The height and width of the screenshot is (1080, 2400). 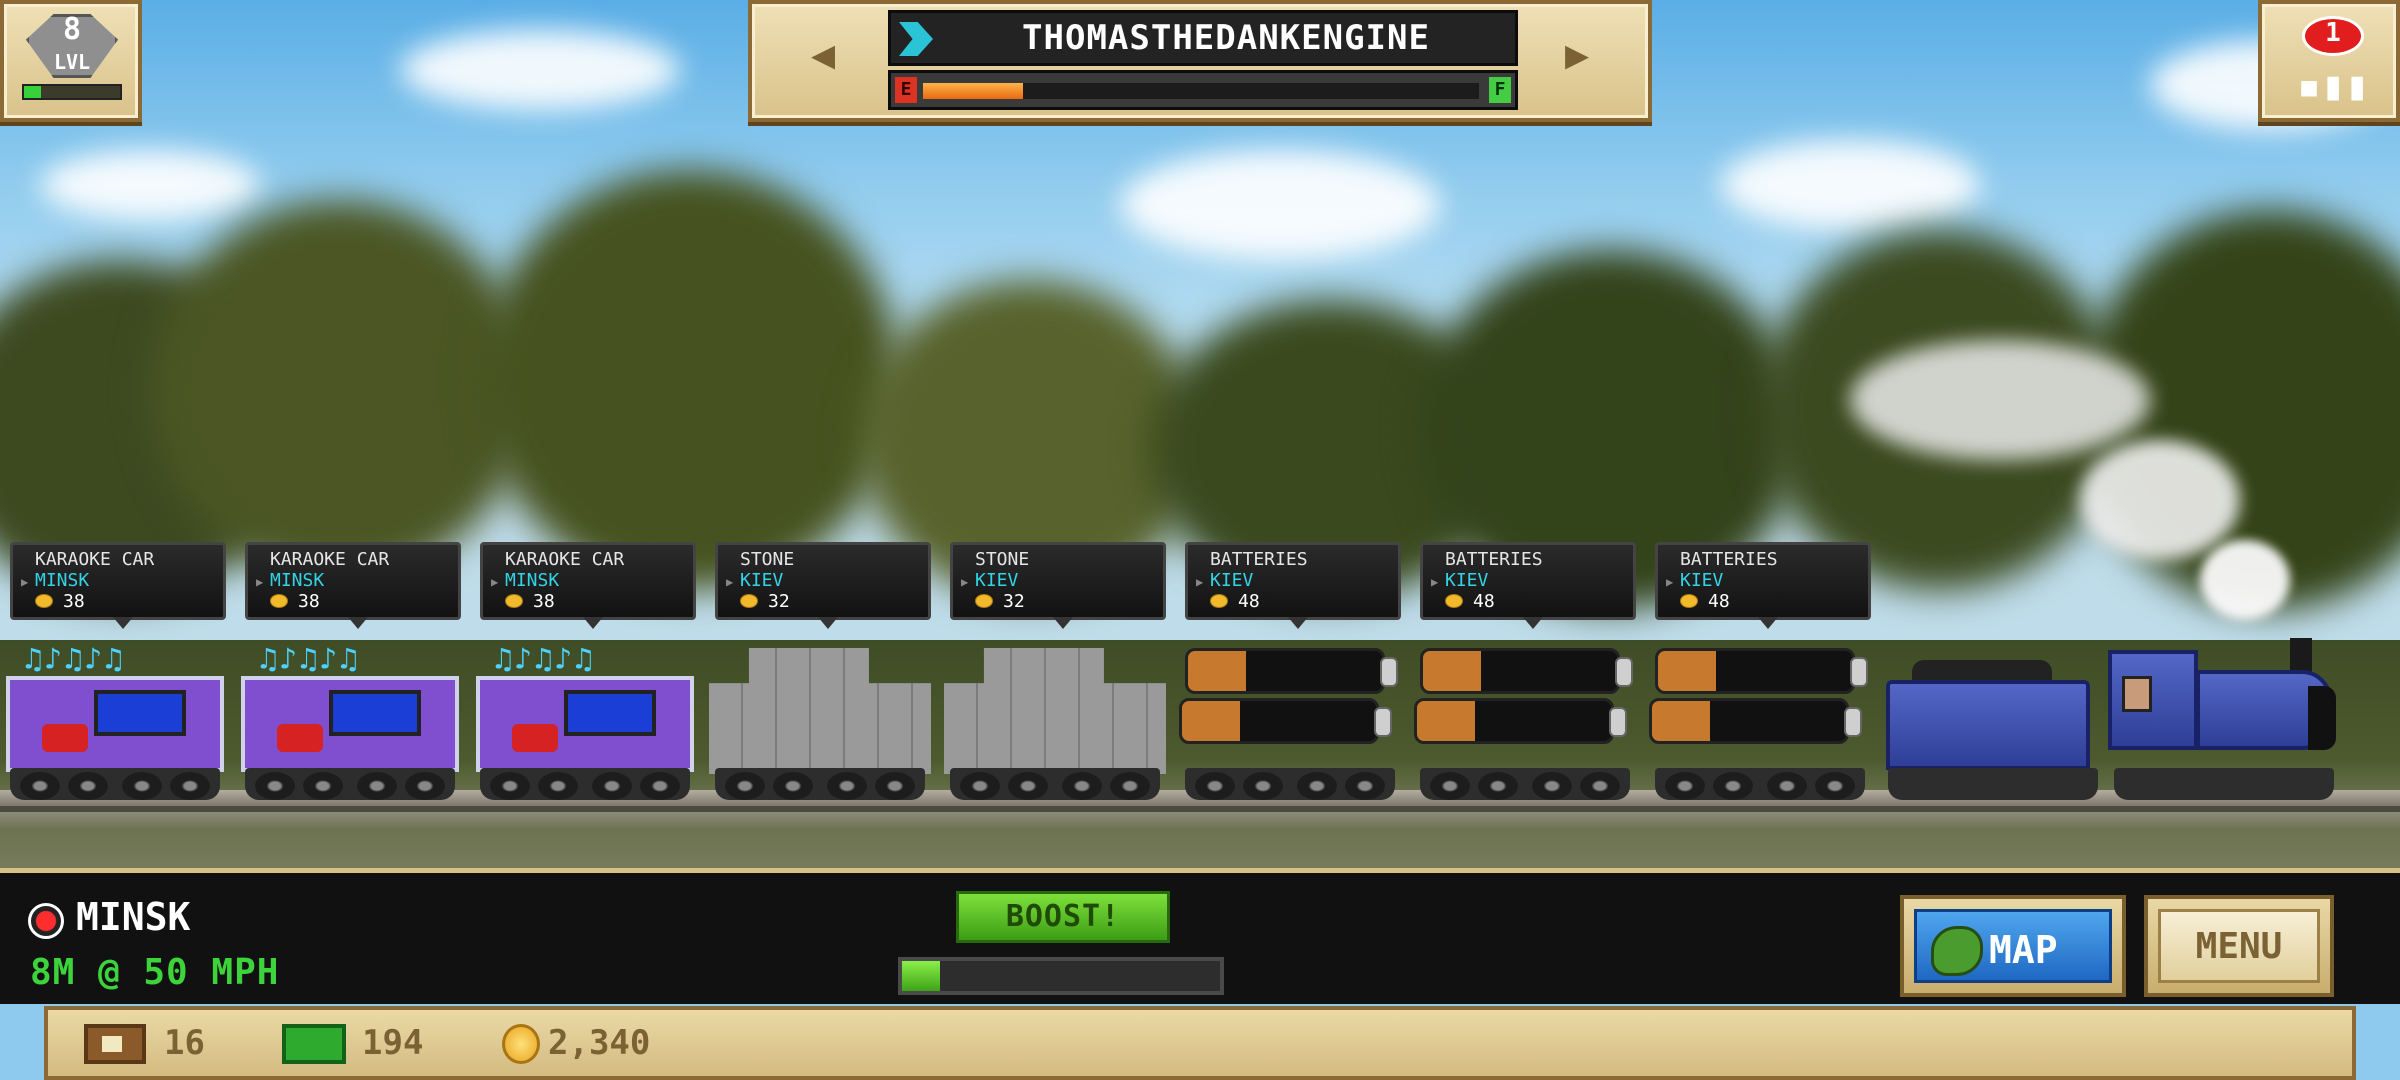 What do you see at coordinates (1957, 951) in the screenshot?
I see `map-globe-icon` at bounding box center [1957, 951].